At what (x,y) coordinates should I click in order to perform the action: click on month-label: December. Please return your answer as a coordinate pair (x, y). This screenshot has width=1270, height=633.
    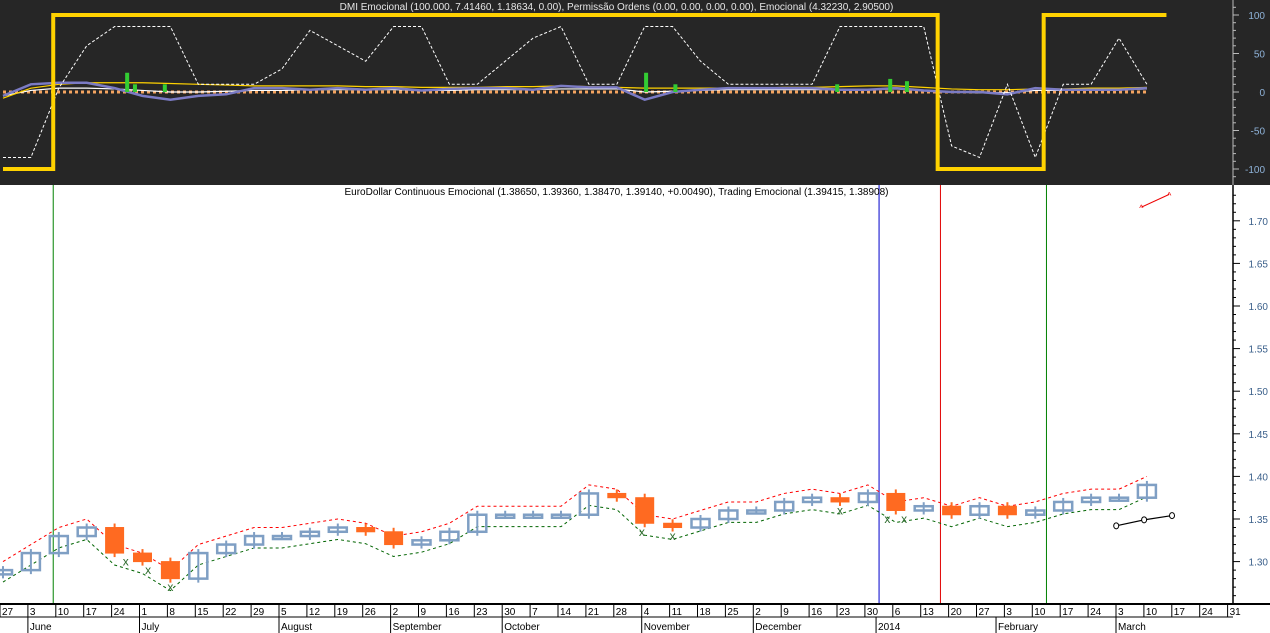
    Looking at the image, I should click on (778, 627).